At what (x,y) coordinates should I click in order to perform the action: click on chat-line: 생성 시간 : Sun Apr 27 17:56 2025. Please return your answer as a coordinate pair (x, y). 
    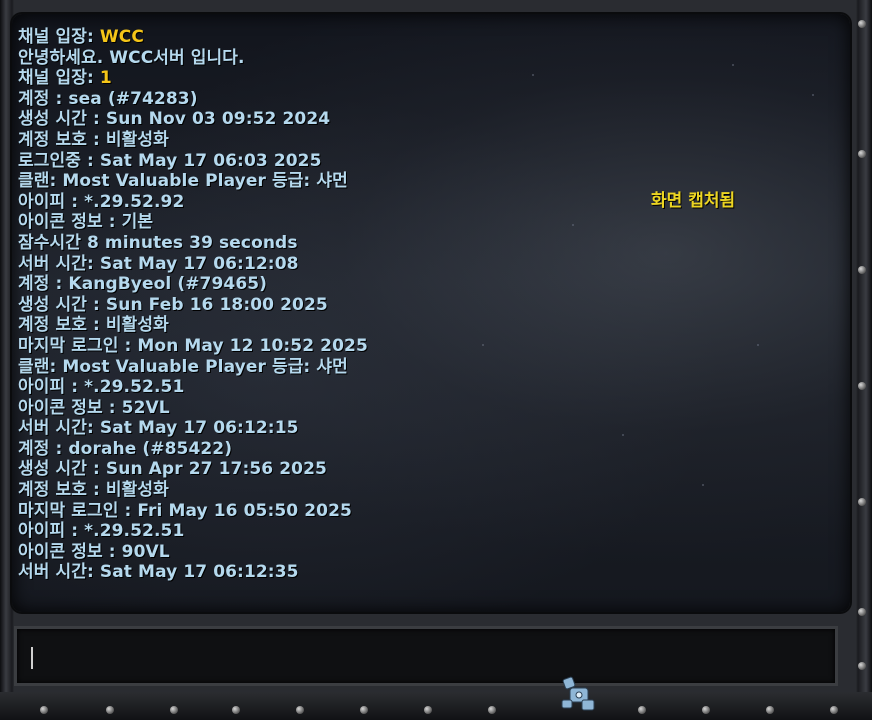
    Looking at the image, I should click on (338, 469).